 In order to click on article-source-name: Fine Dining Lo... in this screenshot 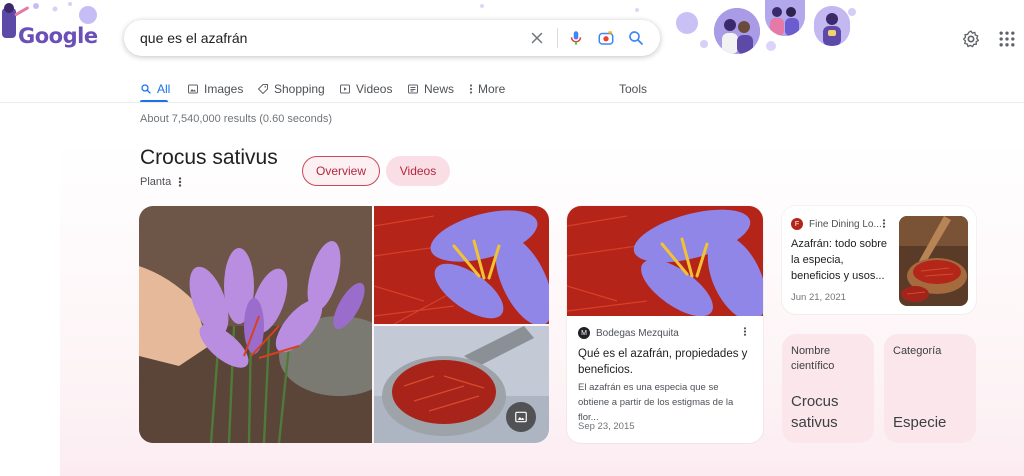, I will do `click(845, 224)`.